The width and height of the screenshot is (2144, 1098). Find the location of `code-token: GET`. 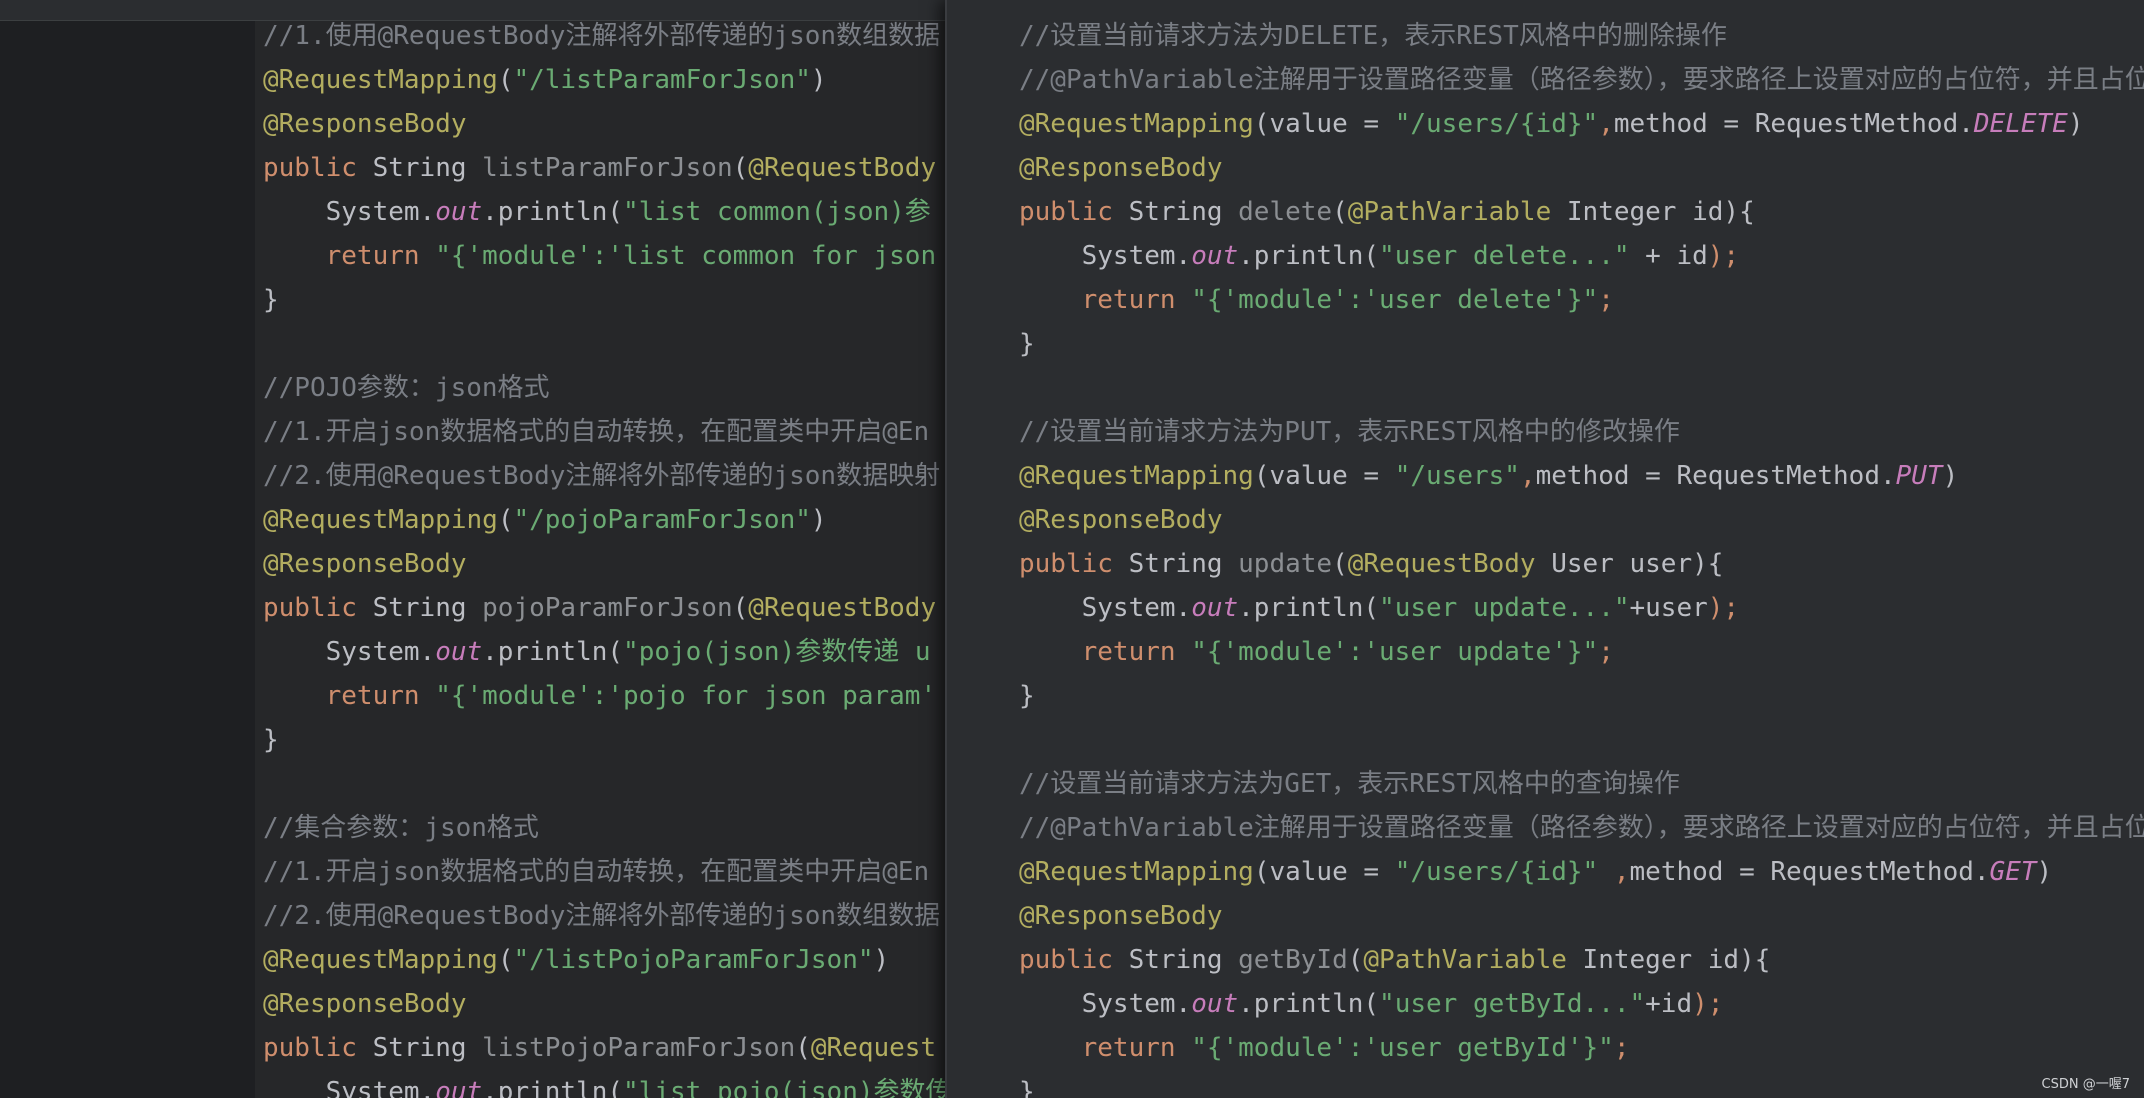

code-token: GET is located at coordinates (2013, 872).